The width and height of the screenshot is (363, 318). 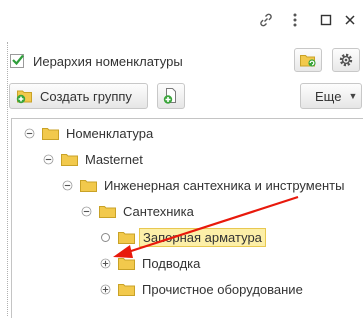 I want to click on hierarchy-toggle: Иерархия номенклатуры, so click(x=110, y=61).